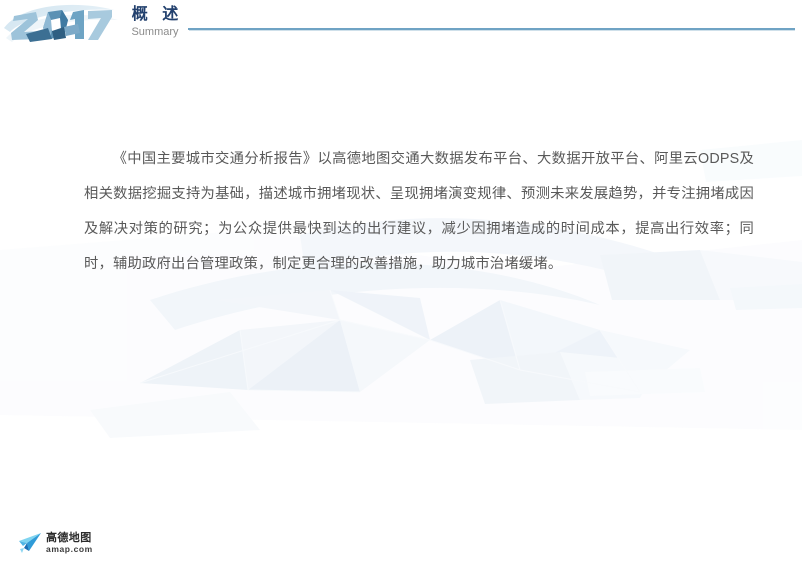  I want to click on header-title-block: 概 述 Summary, so click(155, 22).